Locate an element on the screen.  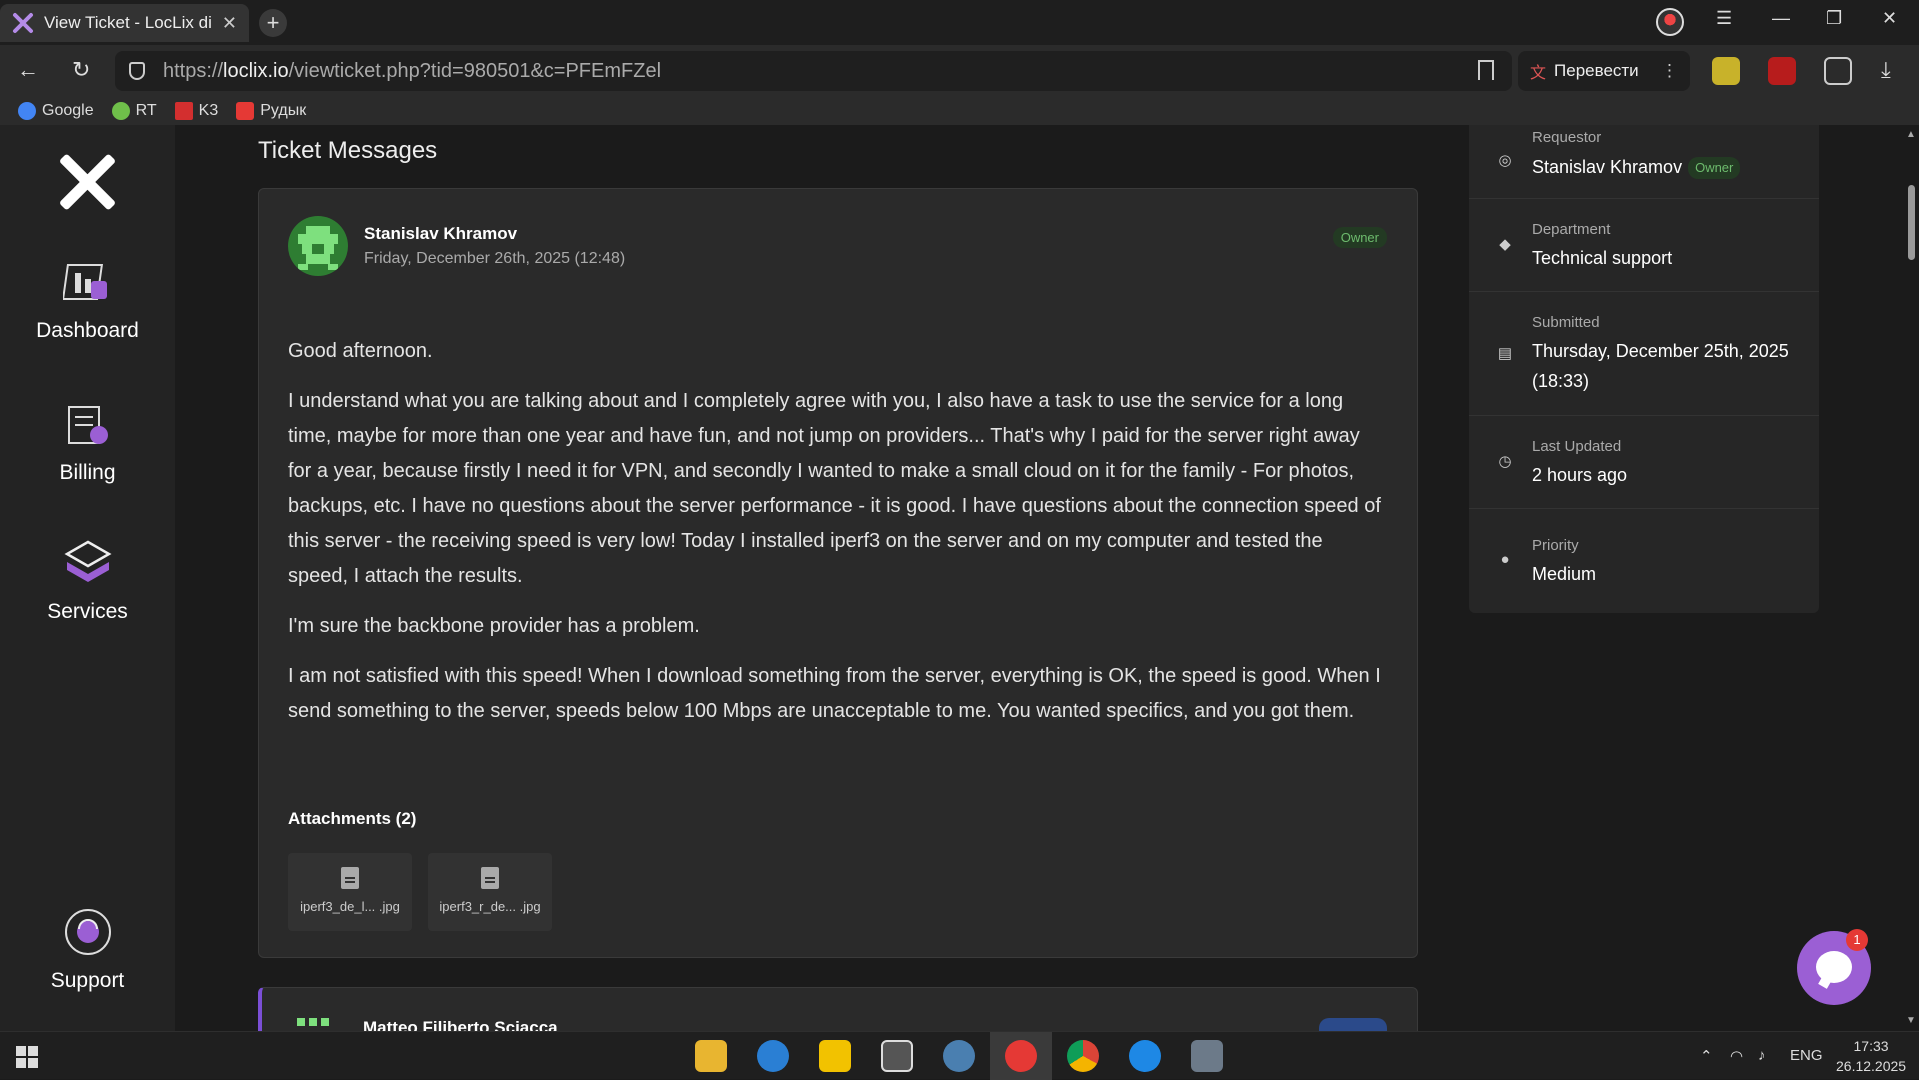
translate-label: Перевести is located at coordinates (1596, 70).